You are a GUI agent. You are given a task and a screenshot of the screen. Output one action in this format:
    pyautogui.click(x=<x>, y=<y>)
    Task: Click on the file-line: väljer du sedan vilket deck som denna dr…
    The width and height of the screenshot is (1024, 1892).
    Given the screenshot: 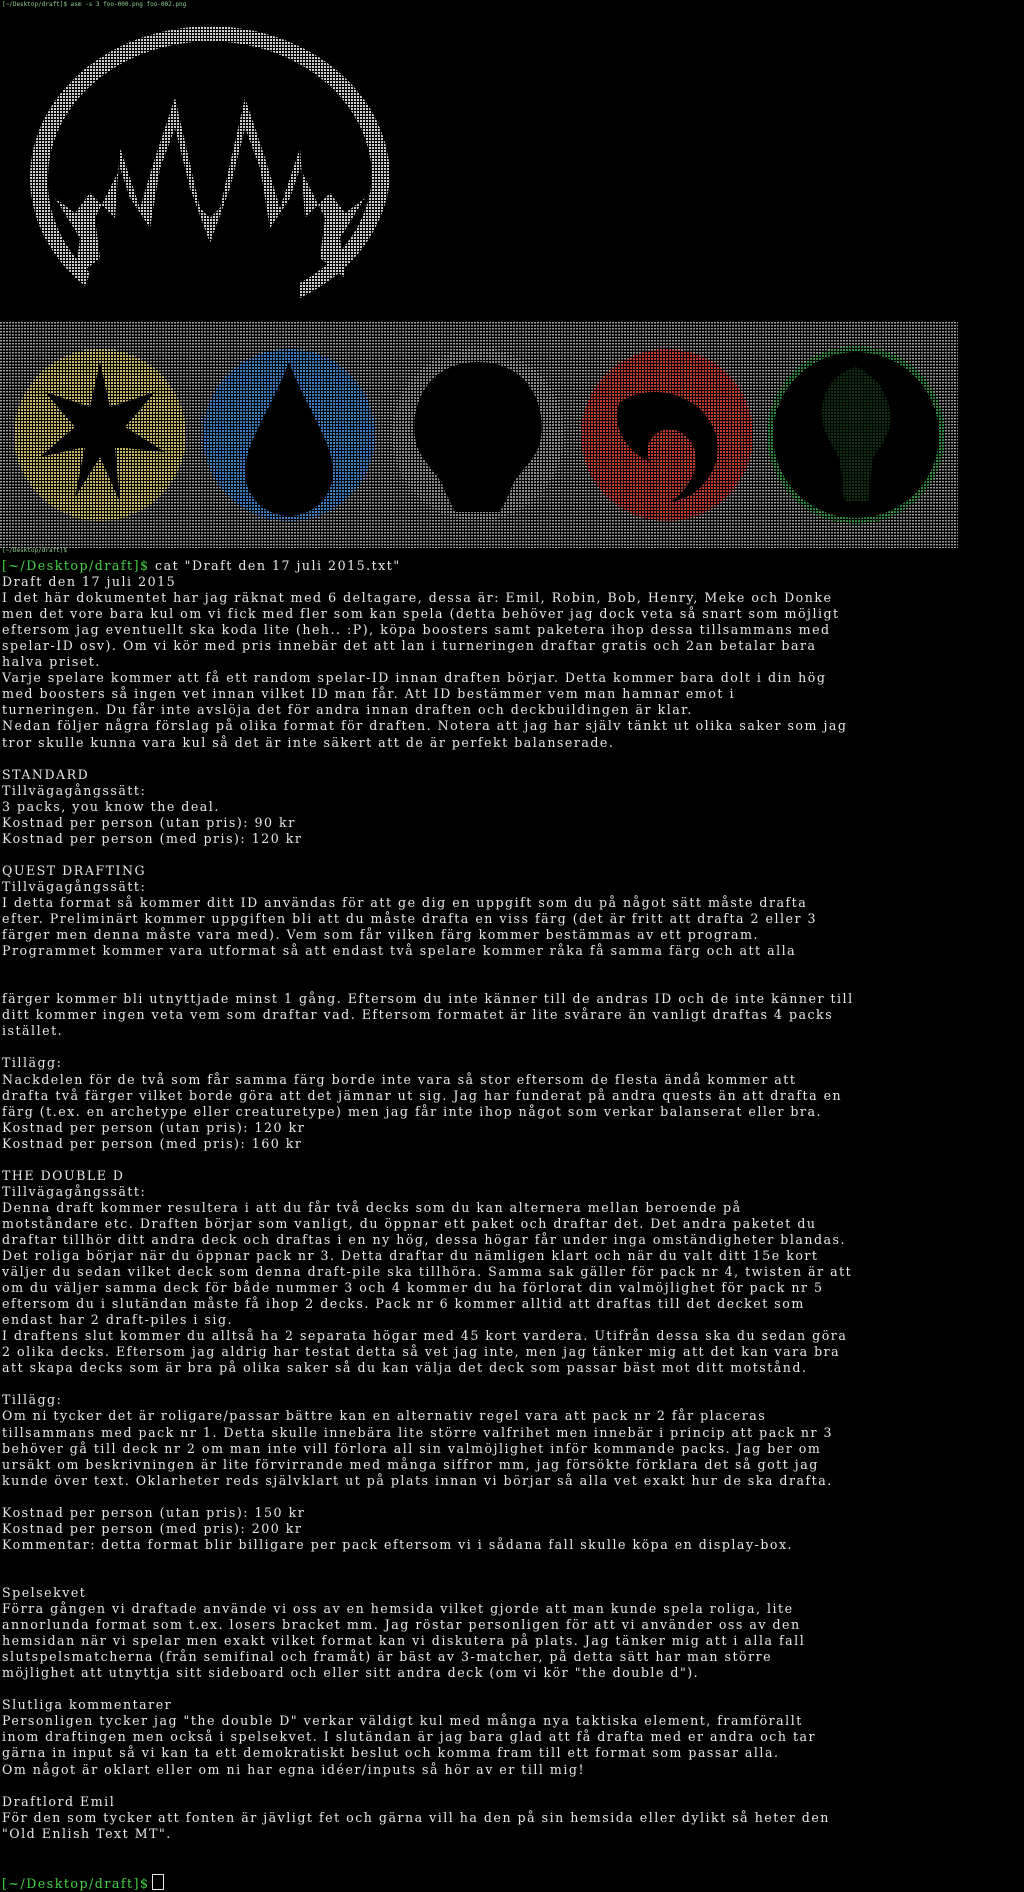 What is the action you would take?
    pyautogui.click(x=427, y=1272)
    